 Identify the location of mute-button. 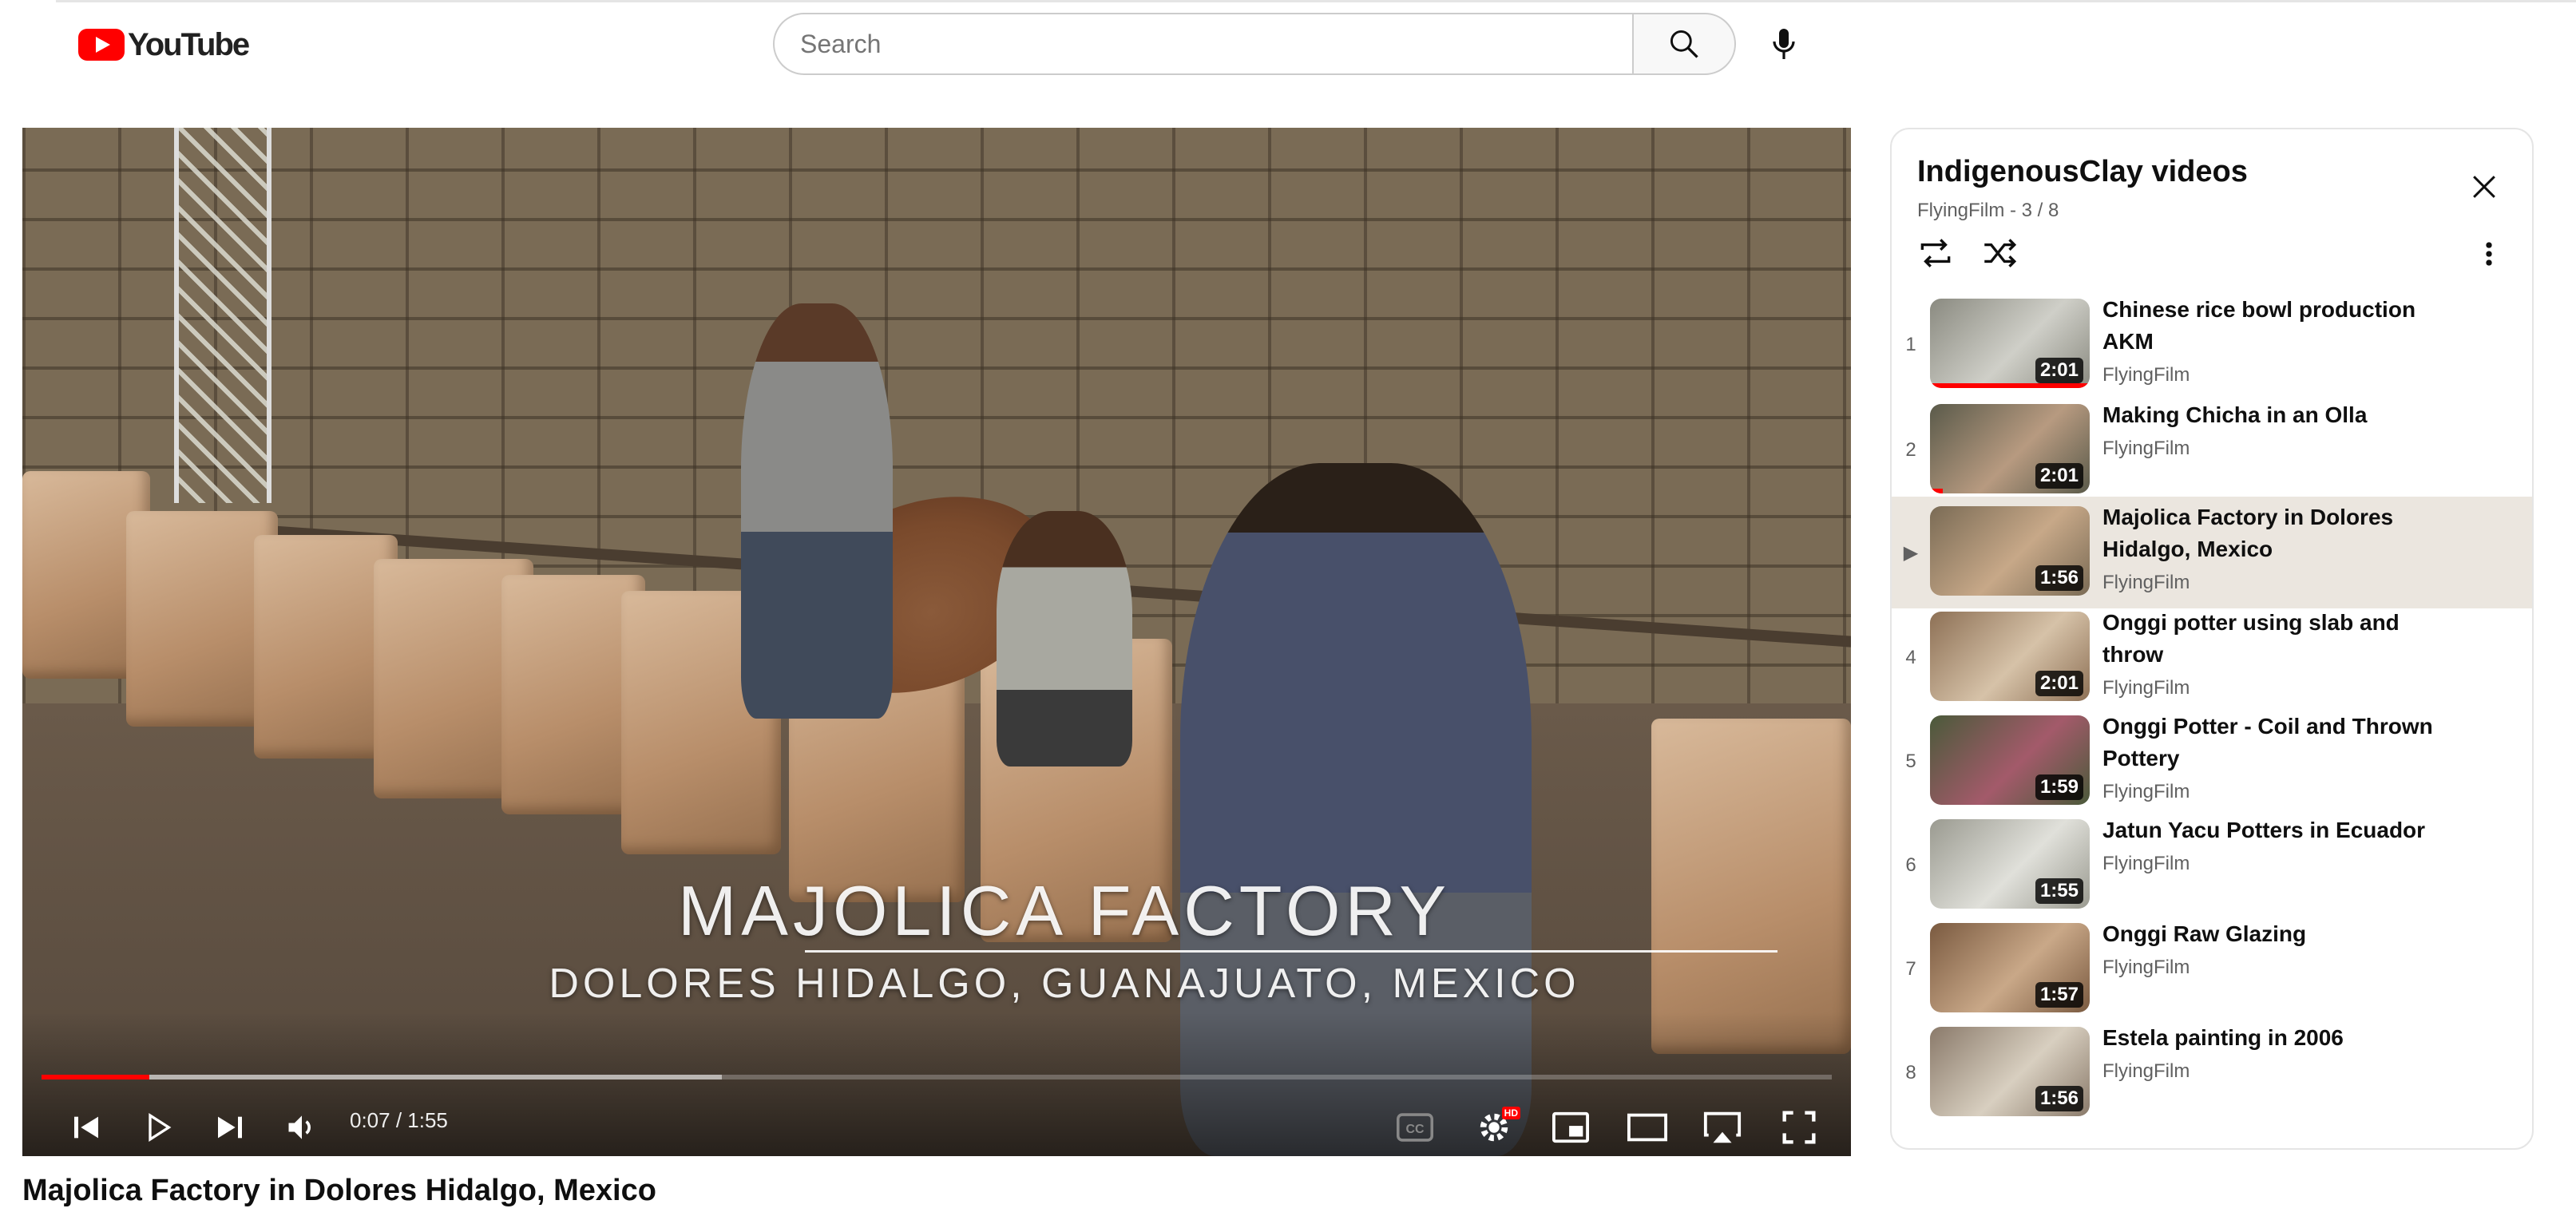
(302, 1127).